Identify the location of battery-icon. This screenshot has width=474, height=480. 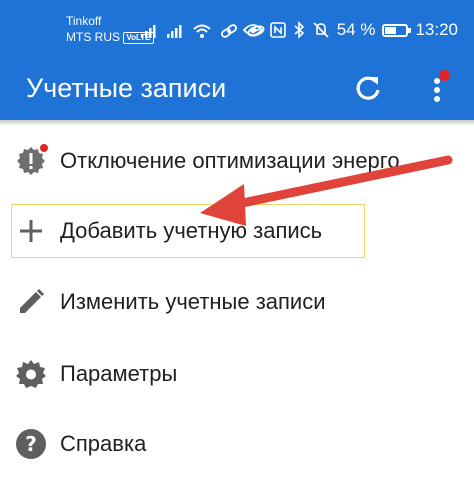
(397, 30).